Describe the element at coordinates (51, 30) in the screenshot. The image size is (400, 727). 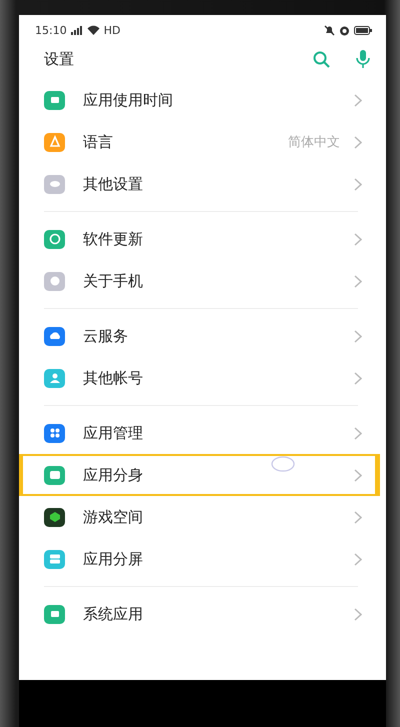
I see `status-time: 15:10` at that location.